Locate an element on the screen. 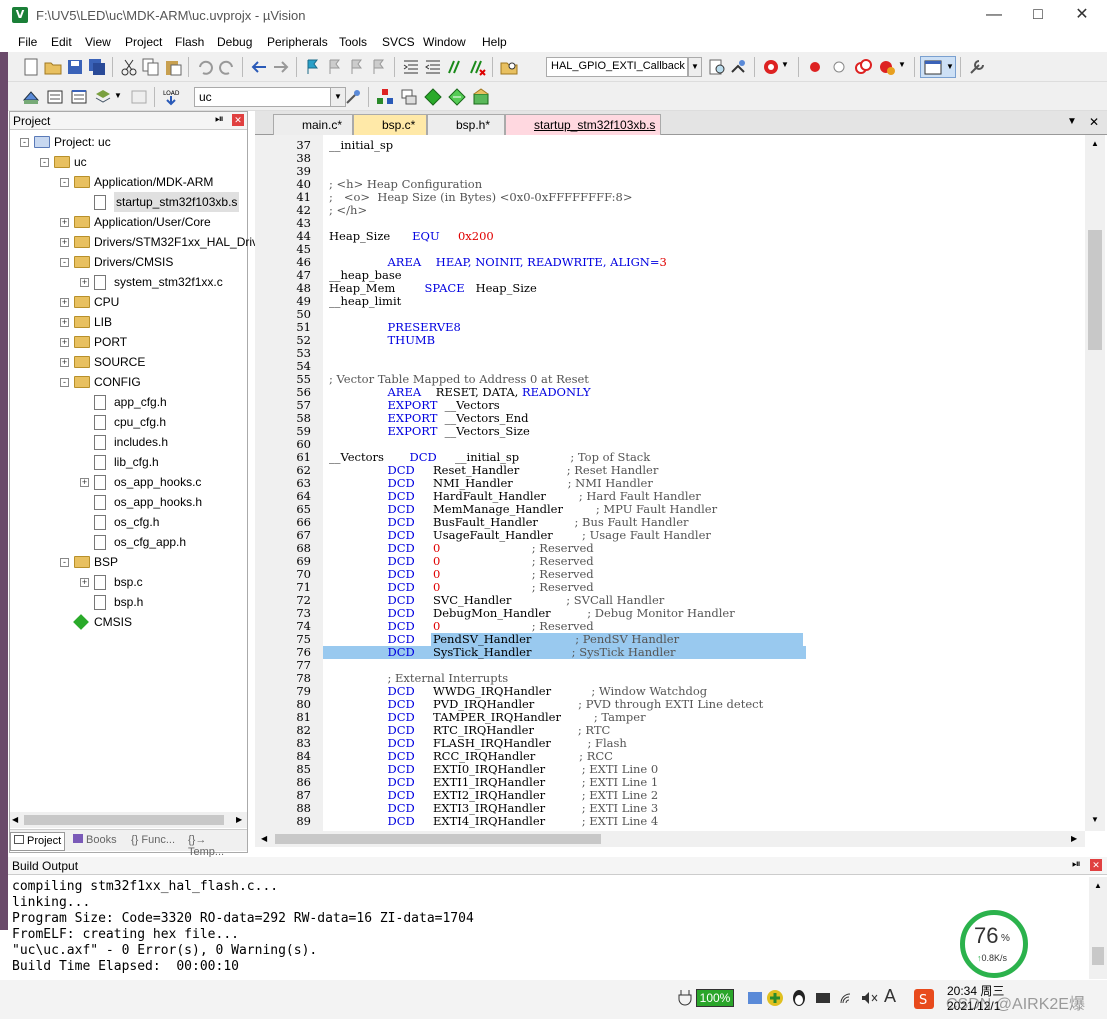 This screenshot has height=1019, width=1107. tree-item: includes.h is located at coordinates (128, 442).